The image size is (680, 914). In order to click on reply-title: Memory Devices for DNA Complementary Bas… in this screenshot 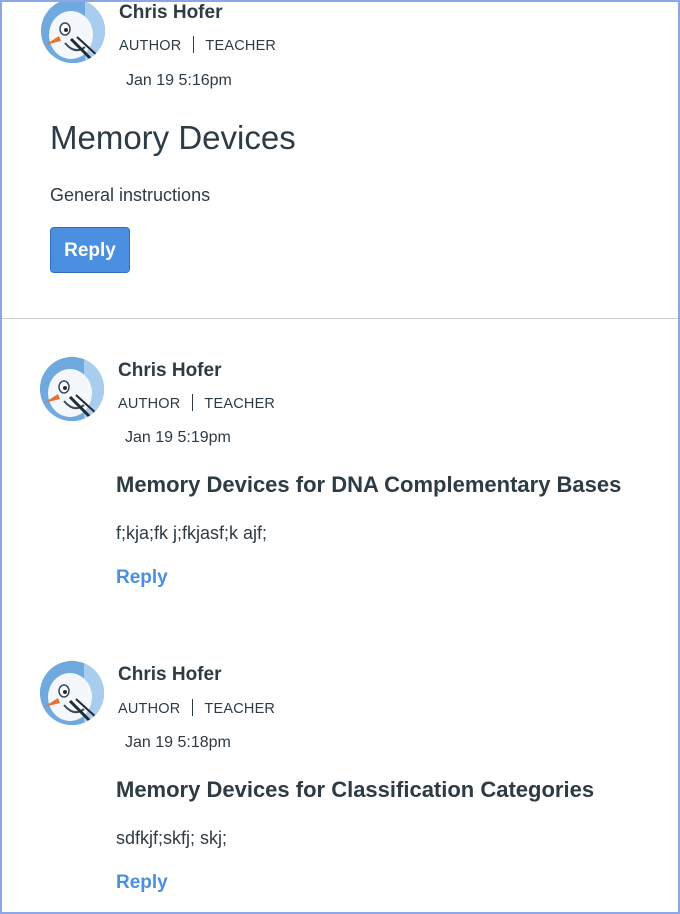, I will do `click(369, 484)`.